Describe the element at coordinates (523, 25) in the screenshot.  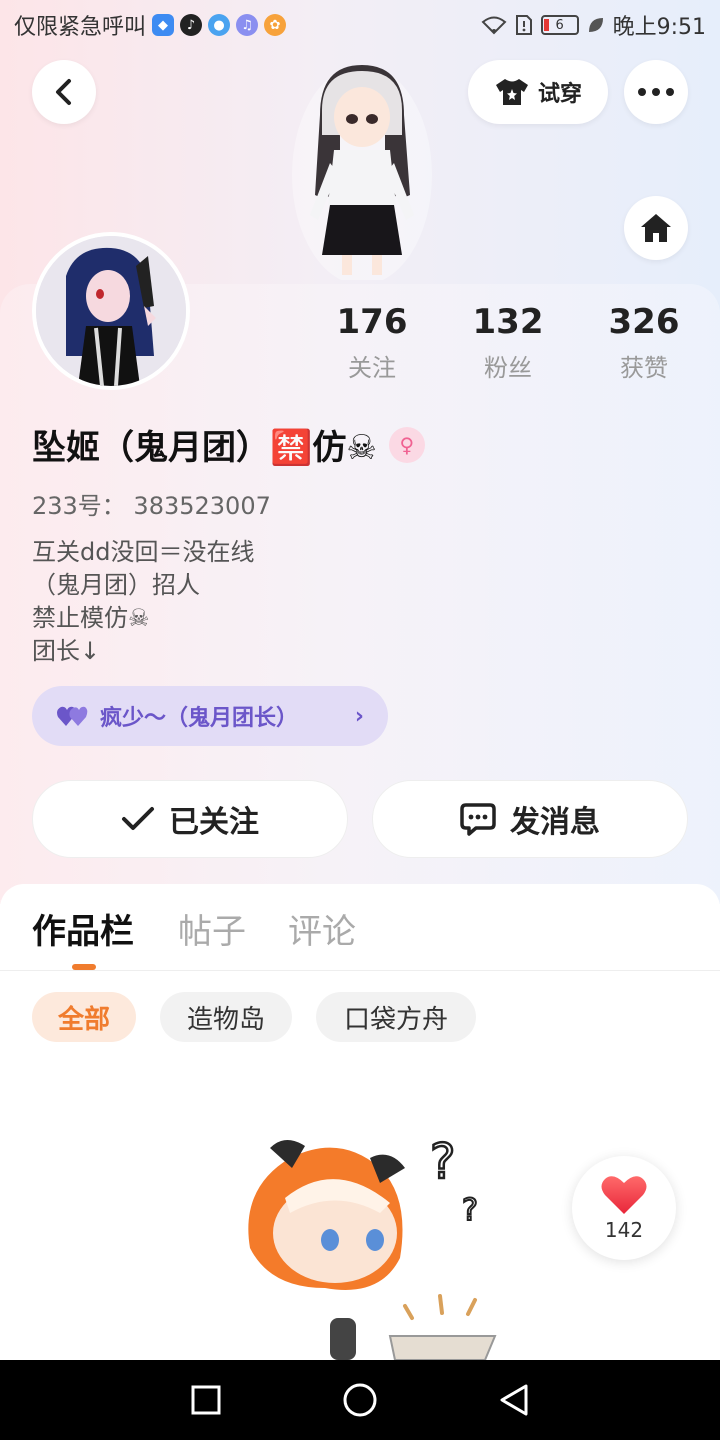
I see `sim-alert-icon` at that location.